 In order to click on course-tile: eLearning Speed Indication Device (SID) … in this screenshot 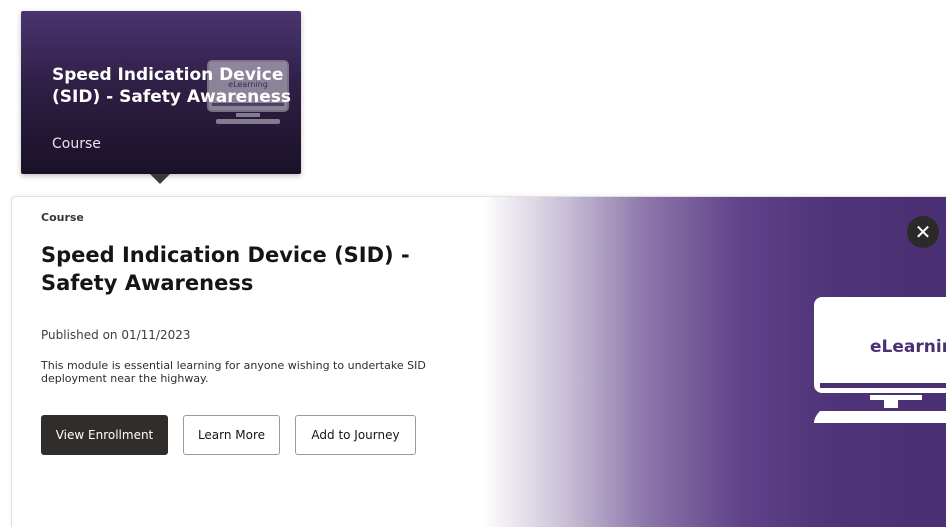, I will do `click(161, 92)`.